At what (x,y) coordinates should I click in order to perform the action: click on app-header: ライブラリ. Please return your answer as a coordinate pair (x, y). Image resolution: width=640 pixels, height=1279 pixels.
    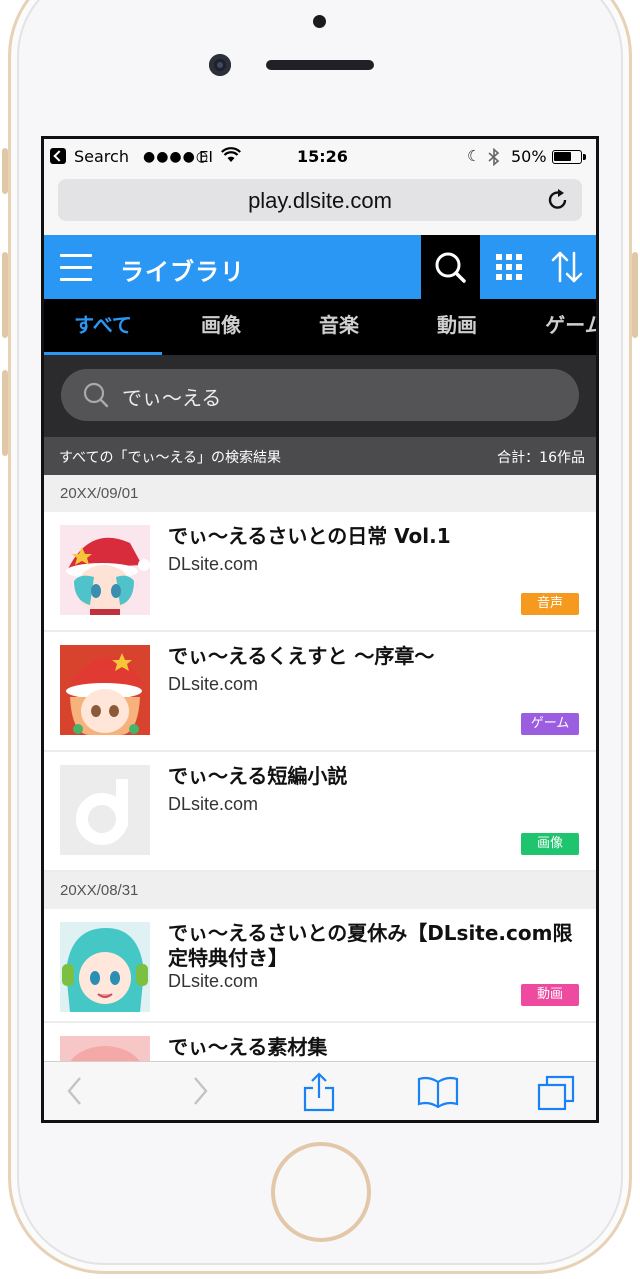
    Looking at the image, I should click on (320, 267).